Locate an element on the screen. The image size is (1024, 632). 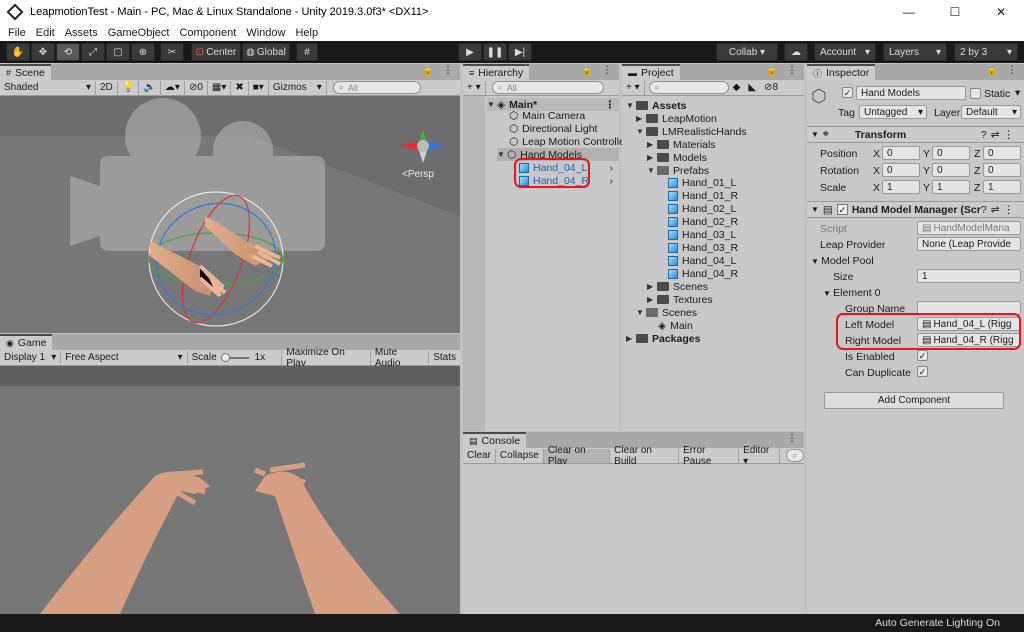
scale-tool-icon: ⤢ is located at coordinates (93, 52).